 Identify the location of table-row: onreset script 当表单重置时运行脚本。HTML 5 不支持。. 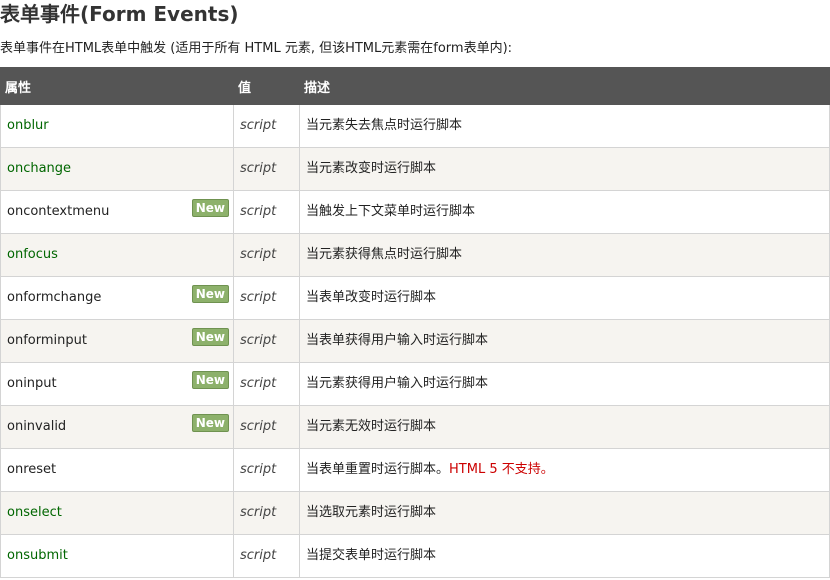
(415, 470).